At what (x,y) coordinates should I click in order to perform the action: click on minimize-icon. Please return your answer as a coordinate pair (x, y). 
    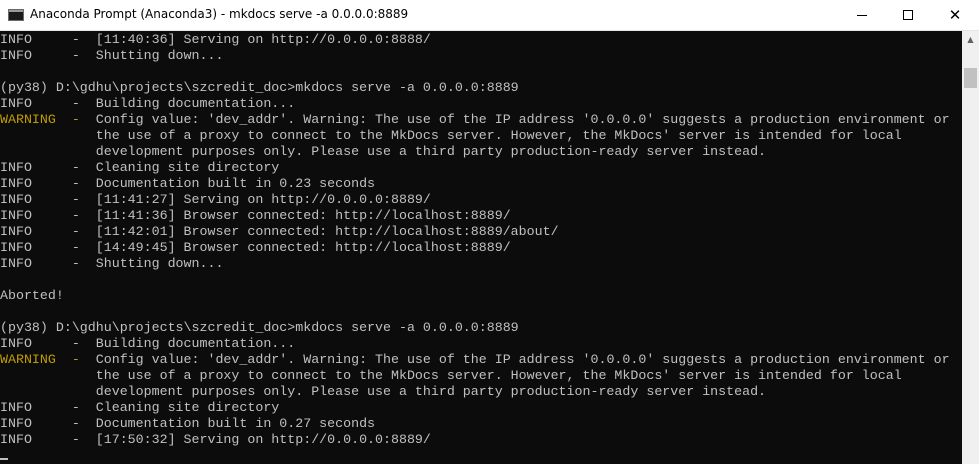
    Looking at the image, I should click on (862, 15).